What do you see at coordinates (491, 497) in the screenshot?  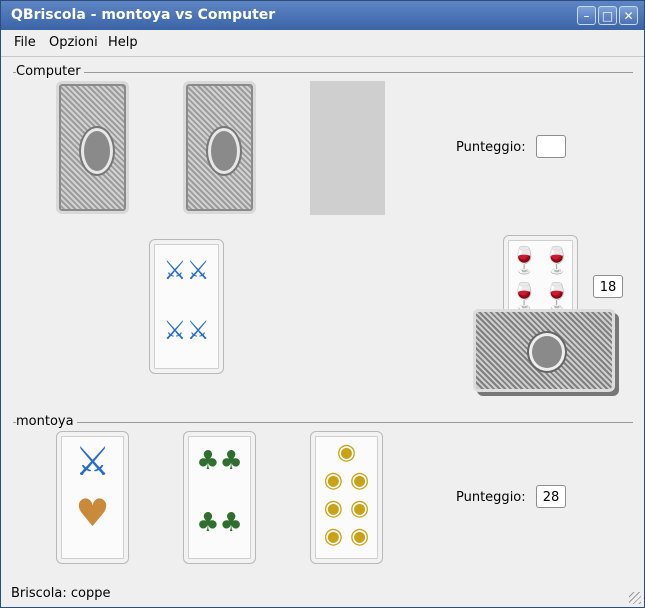 I see `player-score-label: Punteggio:` at bounding box center [491, 497].